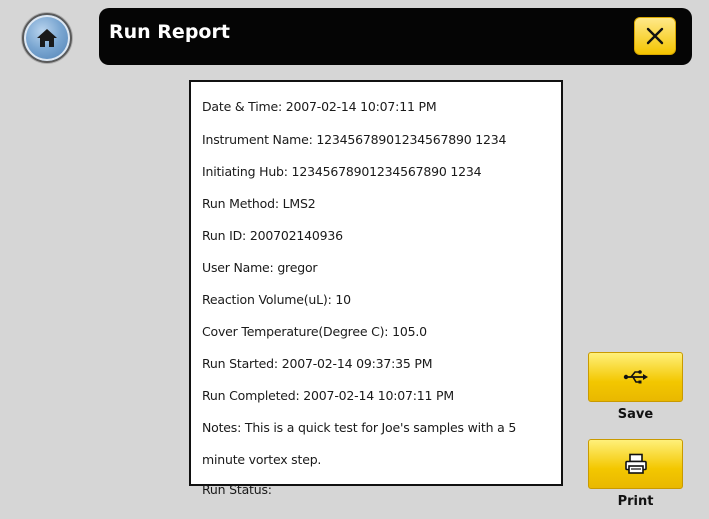 This screenshot has height=519, width=709. I want to click on close-icon, so click(655, 36).